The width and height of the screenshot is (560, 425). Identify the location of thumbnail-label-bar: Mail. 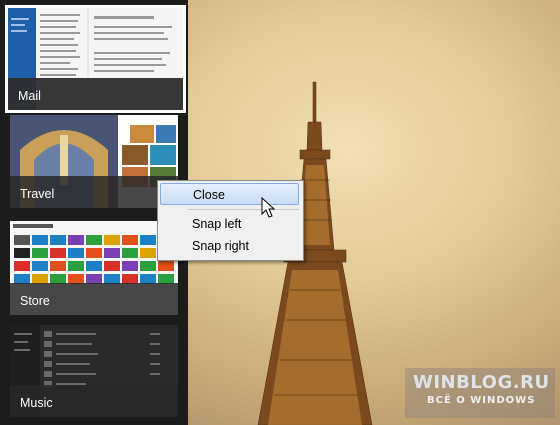
(95, 94).